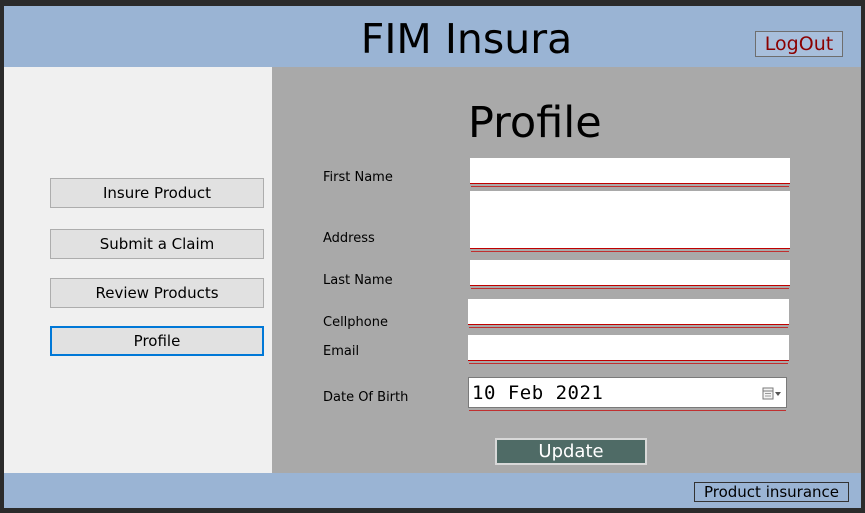 This screenshot has width=865, height=513. I want to click on insure-product-button: Insure Product, so click(157, 193).